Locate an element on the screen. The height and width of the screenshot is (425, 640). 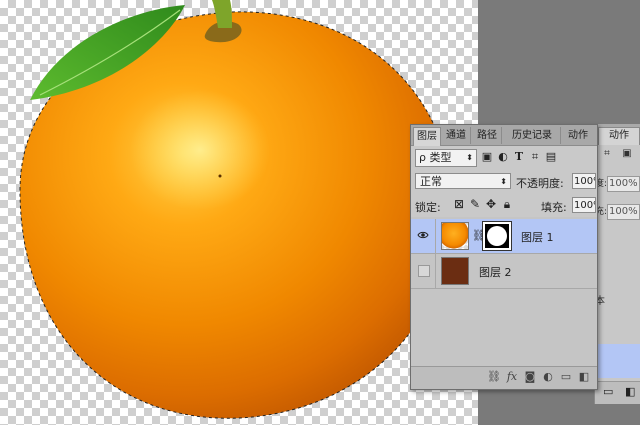
kind-filter-label: ρ 类型 is located at coordinates (435, 157).